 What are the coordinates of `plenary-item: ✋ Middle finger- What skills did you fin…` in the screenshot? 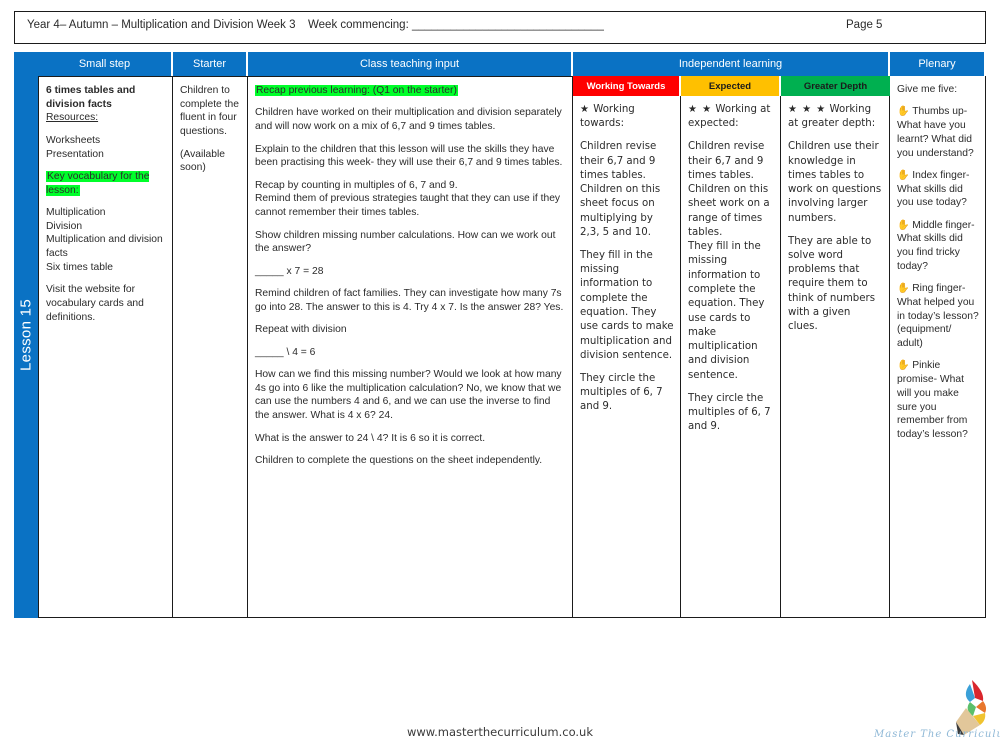 It's located at (938, 246).